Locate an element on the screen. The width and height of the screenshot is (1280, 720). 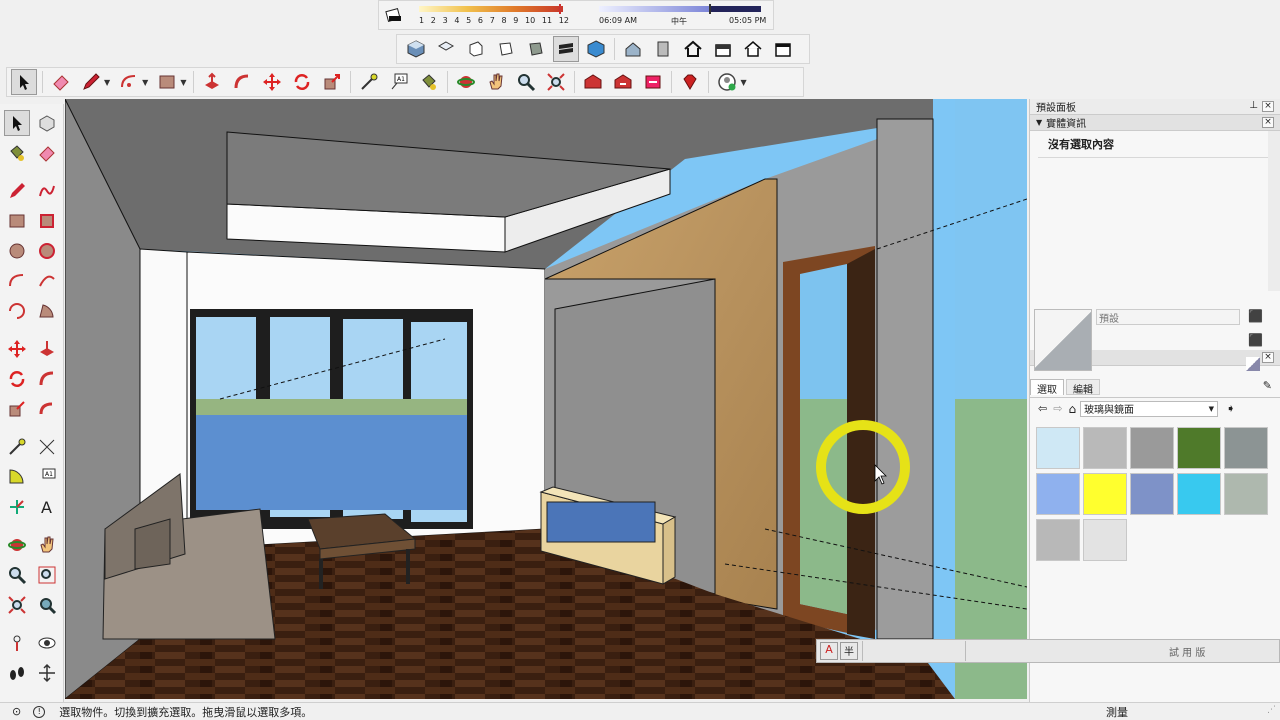
entity-info-close-icon: × is located at coordinates (1268, 122).